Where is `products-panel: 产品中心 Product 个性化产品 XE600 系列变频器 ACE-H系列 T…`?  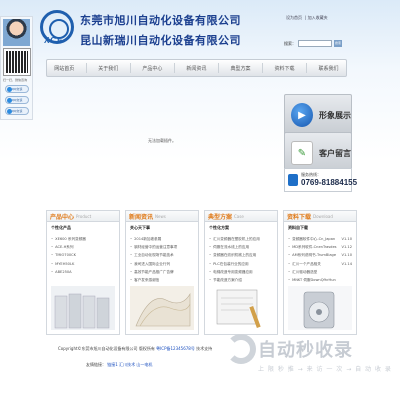
products-panel: 产品中心 Product 个性化产品 XE600 系列变频器 ACE-H系列 T… is located at coordinates (83, 272).